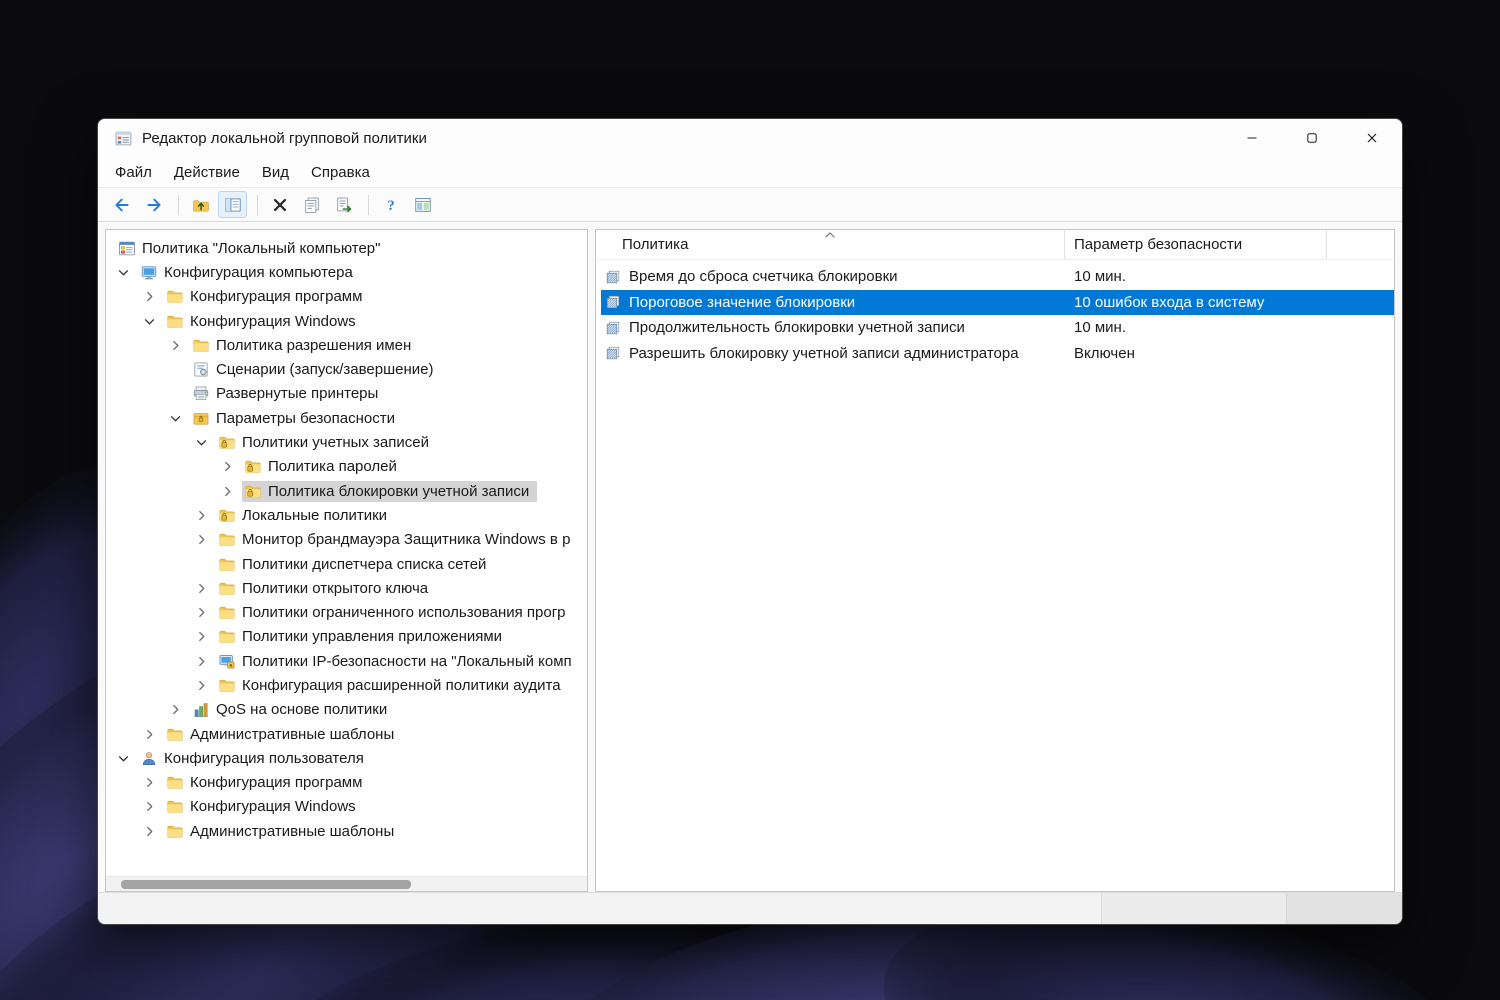 The width and height of the screenshot is (1500, 1000). What do you see at coordinates (390, 491) in the screenshot?
I see `tree-item-content: Политика блокировки учетной записи` at bounding box center [390, 491].